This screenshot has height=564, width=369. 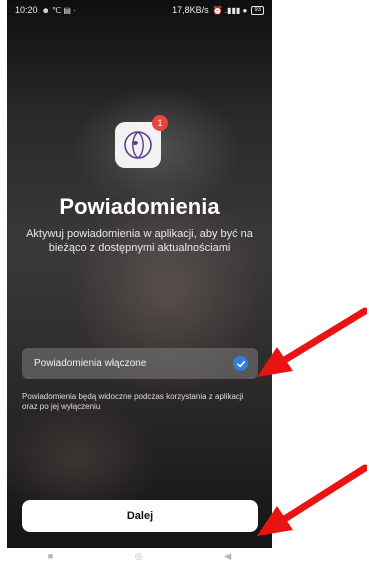 What do you see at coordinates (257, 10) in the screenshot?
I see `battery-icon: 93` at bounding box center [257, 10].